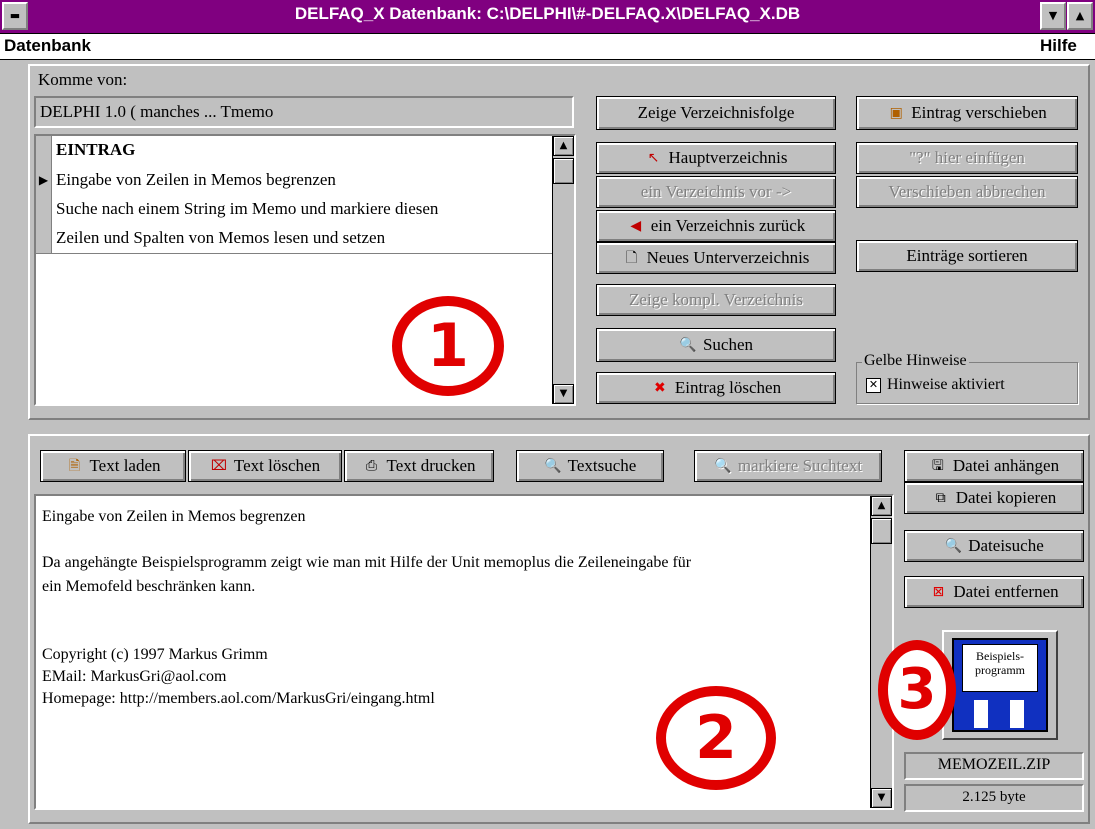 This screenshot has height=829, width=1095. Describe the element at coordinates (723, 466) in the screenshot. I see `mark-search-icon: 🔍` at that location.